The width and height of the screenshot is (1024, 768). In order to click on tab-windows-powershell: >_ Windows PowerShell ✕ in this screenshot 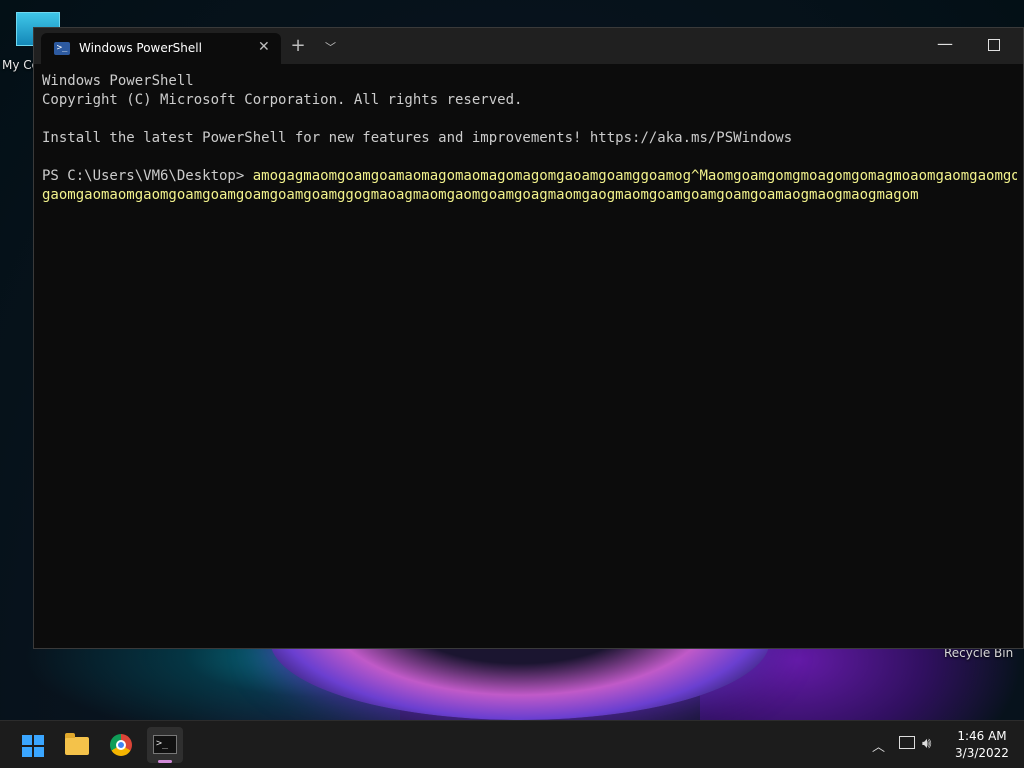, I will do `click(161, 48)`.